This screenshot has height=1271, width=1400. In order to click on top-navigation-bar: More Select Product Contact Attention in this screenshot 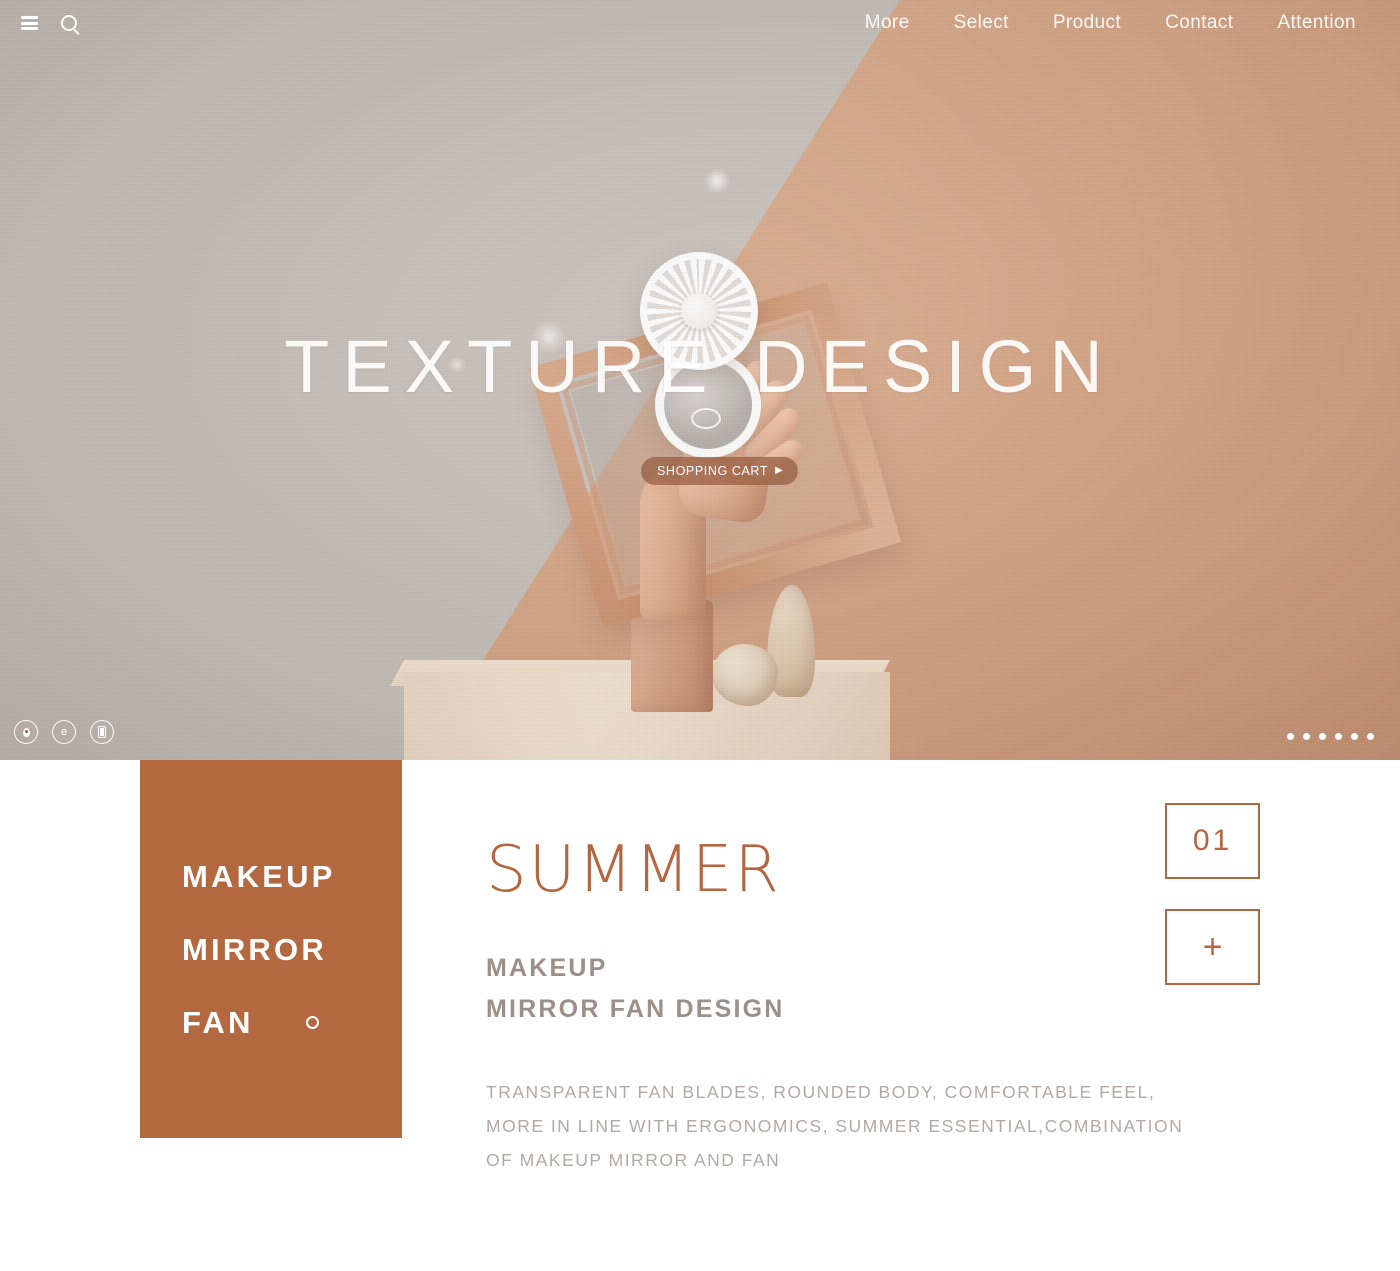, I will do `click(700, 23)`.